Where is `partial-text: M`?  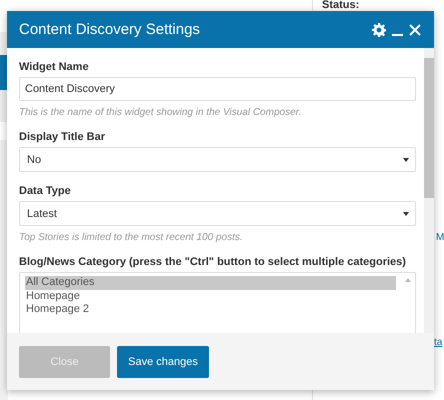
partial-text: M is located at coordinates (440, 237).